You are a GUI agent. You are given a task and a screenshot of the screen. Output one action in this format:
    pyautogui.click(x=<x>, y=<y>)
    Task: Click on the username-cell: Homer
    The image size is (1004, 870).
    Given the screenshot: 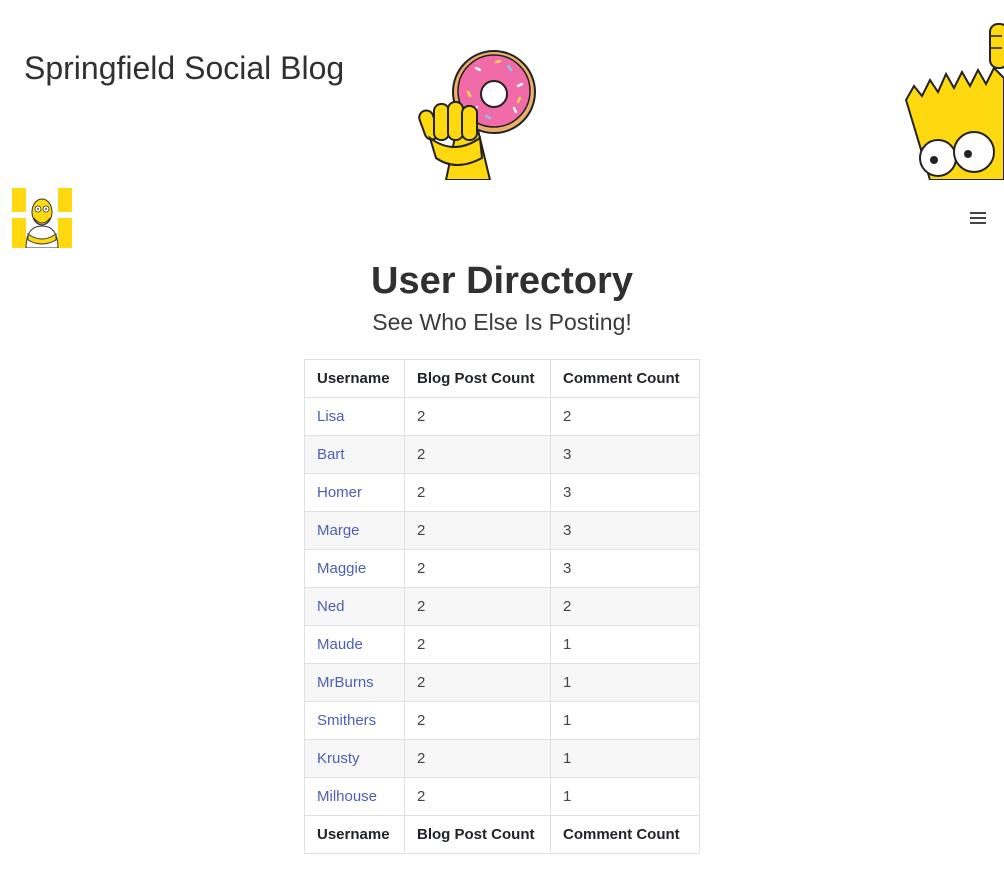 What is the action you would take?
    pyautogui.click(x=354, y=492)
    